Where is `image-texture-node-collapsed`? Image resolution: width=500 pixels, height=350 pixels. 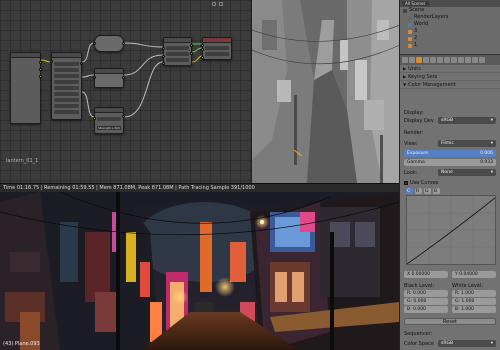
image-texture-node-collapsed is located at coordinates (109, 43).